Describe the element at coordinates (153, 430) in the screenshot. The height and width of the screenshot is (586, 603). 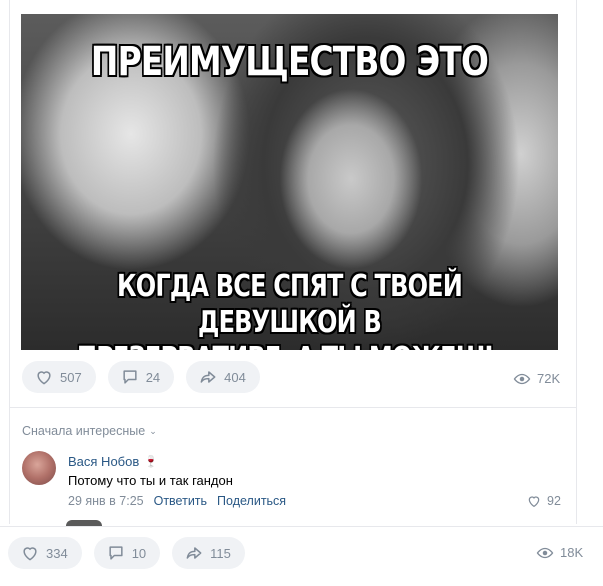
I see `chevron-down-icon: ⌄` at that location.